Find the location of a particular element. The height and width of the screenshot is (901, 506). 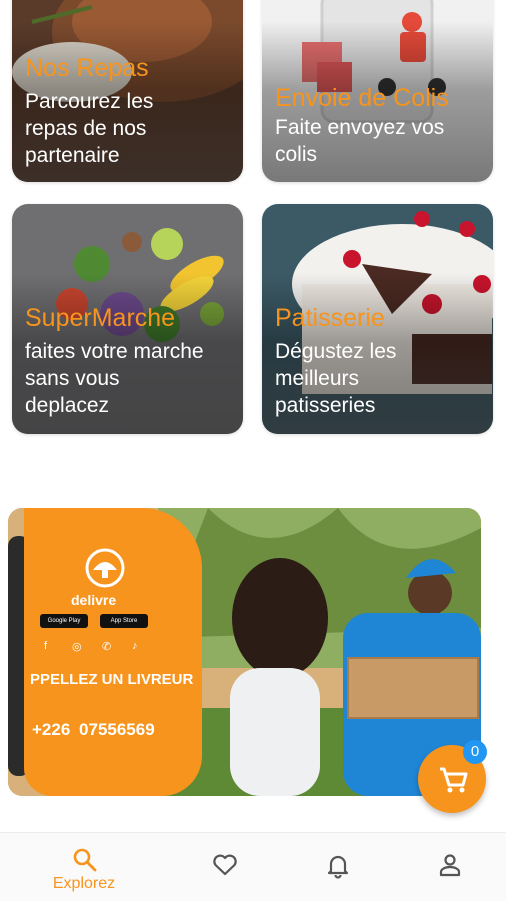

tiktok-icon: ♪ is located at coordinates (135, 646).